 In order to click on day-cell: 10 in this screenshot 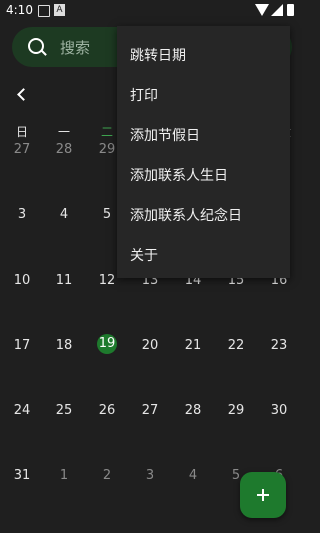, I will do `click(22, 280)`.